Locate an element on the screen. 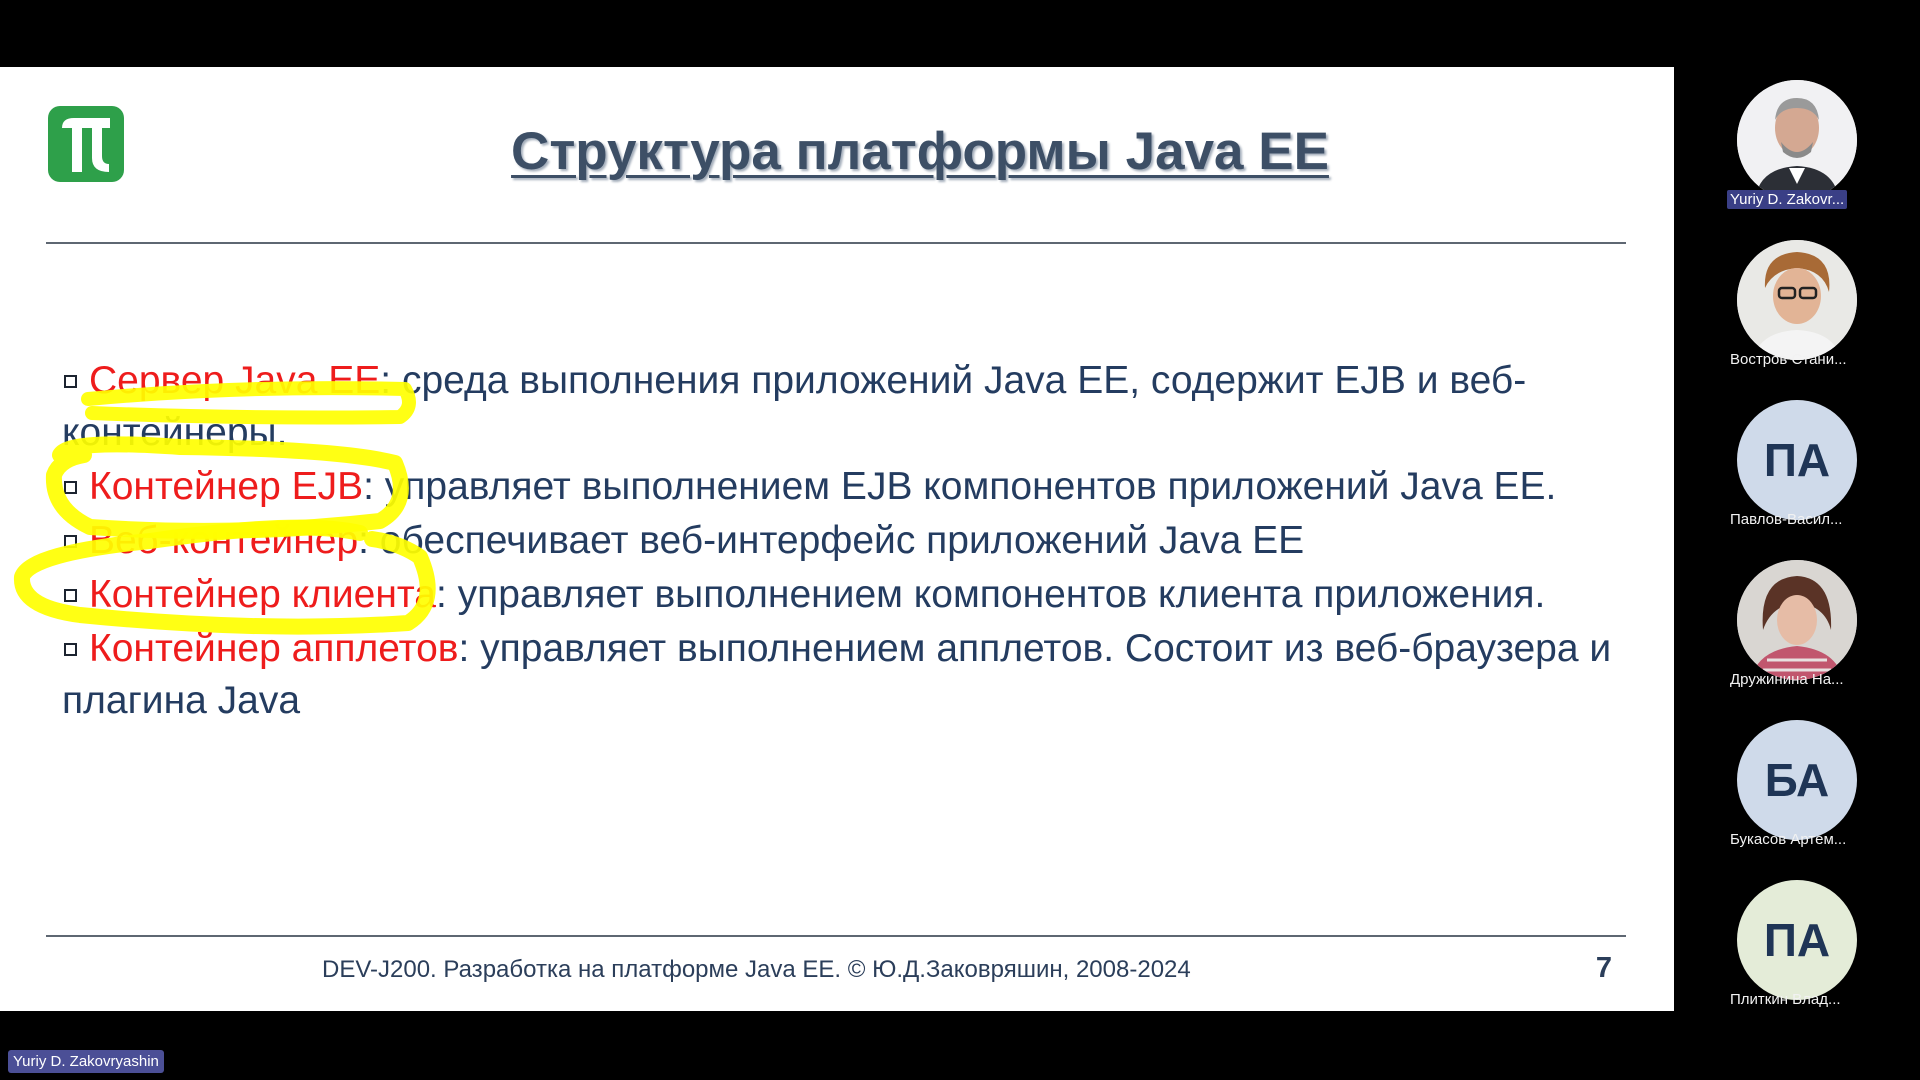 This screenshot has height=1080, width=1920. top-divider is located at coordinates (836, 243).